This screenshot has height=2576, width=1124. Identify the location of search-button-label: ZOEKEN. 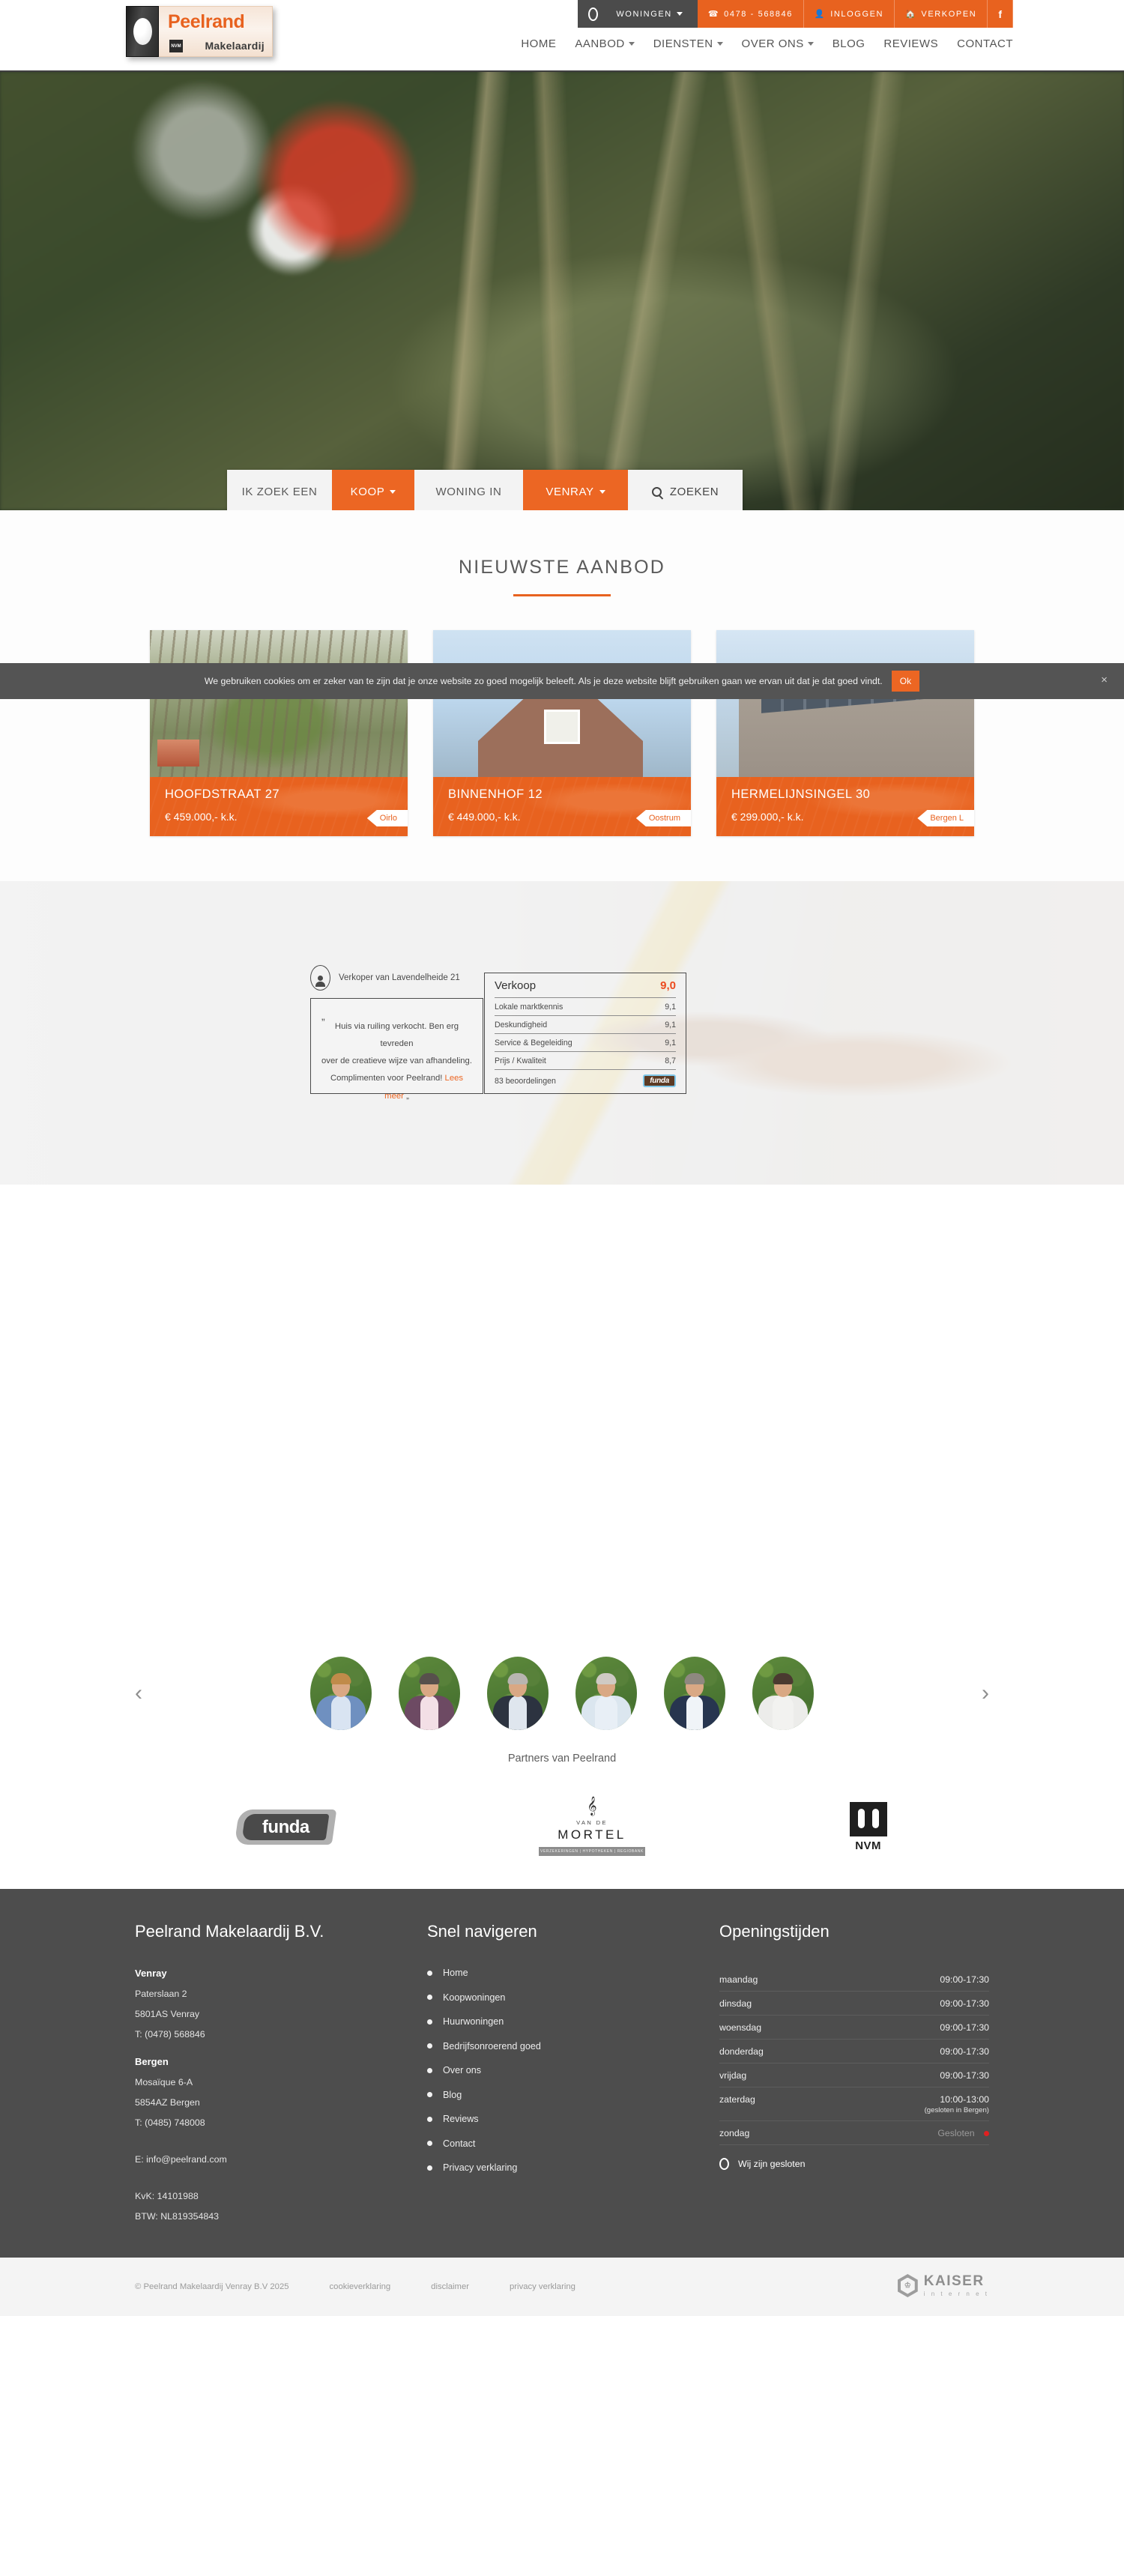
(694, 491).